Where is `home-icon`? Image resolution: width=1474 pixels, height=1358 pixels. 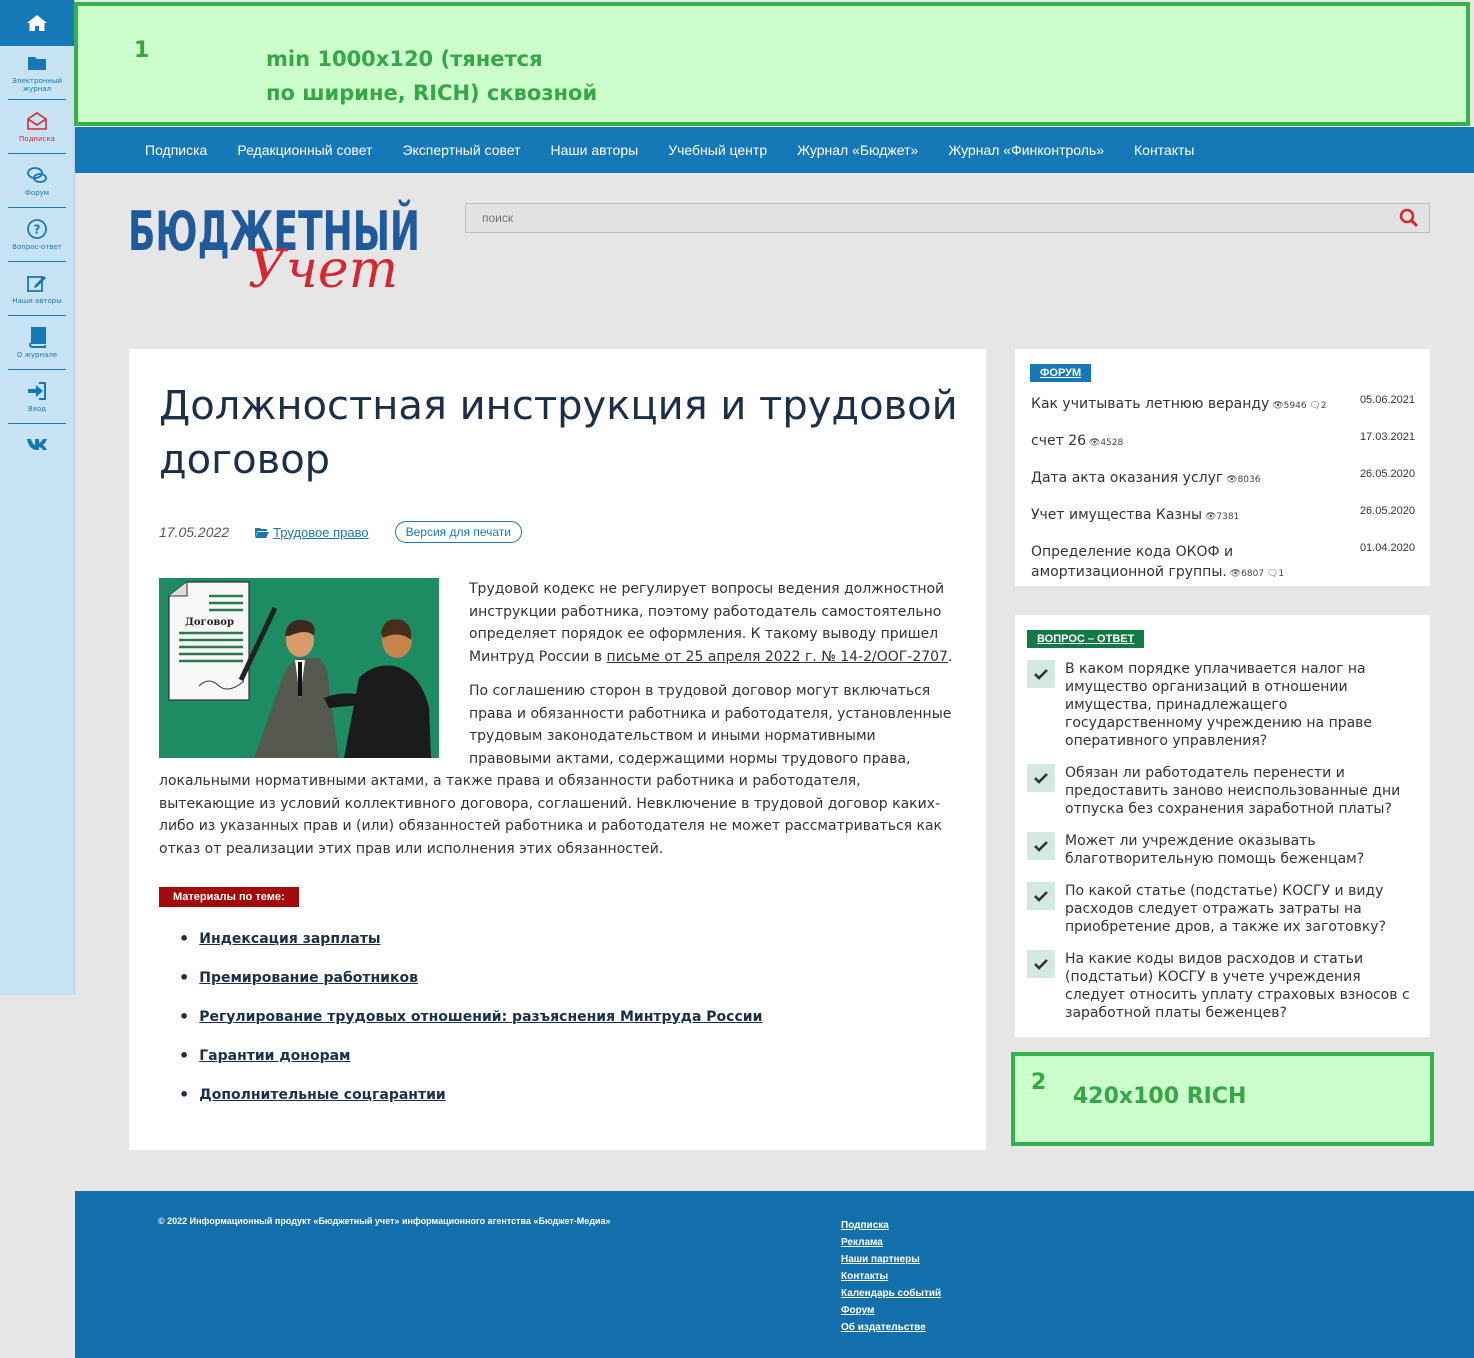 home-icon is located at coordinates (37, 23).